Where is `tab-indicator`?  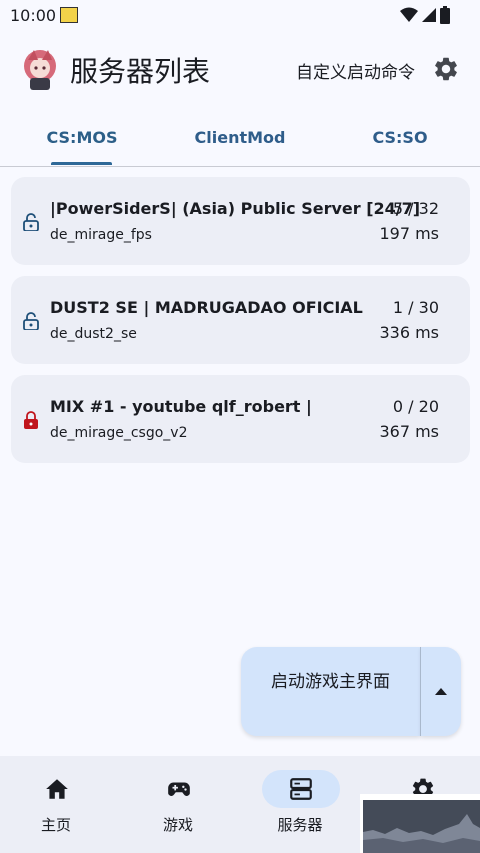
tab-indicator is located at coordinates (81, 163).